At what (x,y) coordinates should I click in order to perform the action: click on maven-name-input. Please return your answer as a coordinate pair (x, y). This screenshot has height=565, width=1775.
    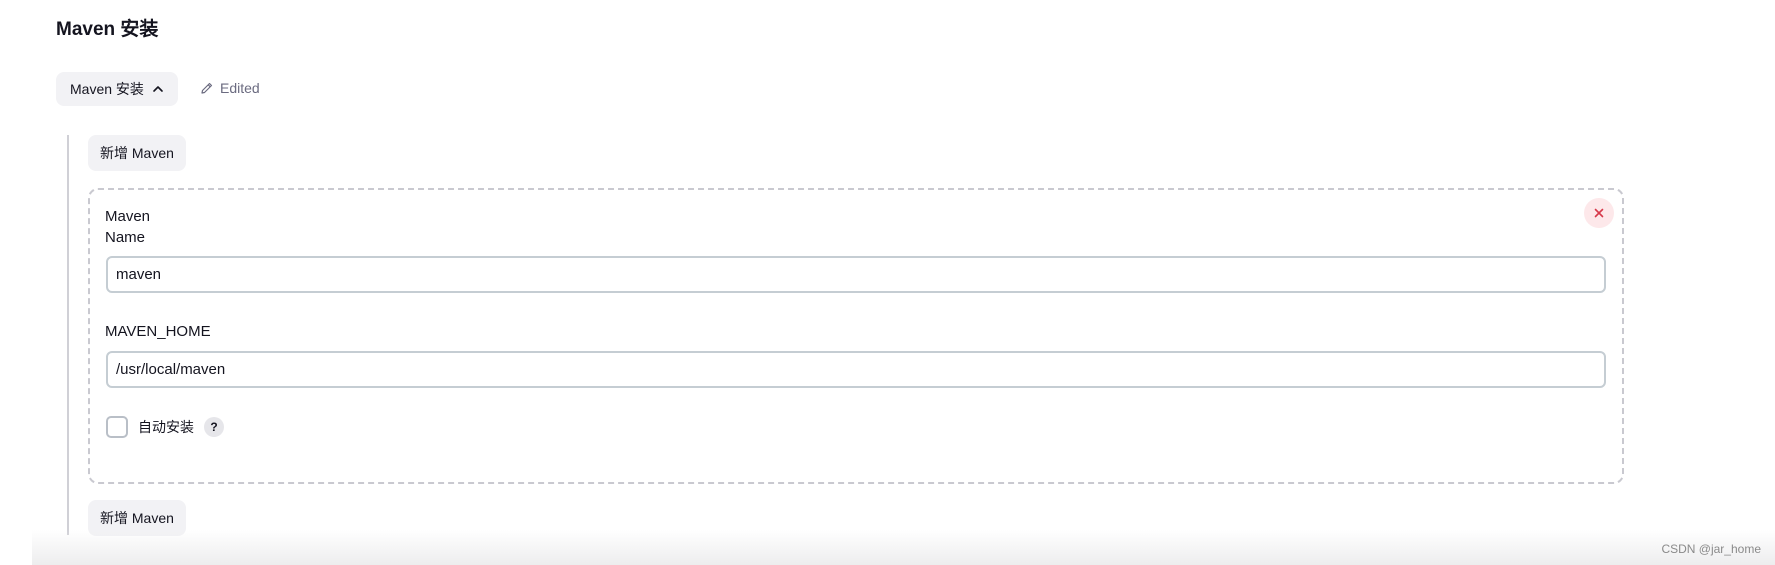
    Looking at the image, I should click on (856, 274).